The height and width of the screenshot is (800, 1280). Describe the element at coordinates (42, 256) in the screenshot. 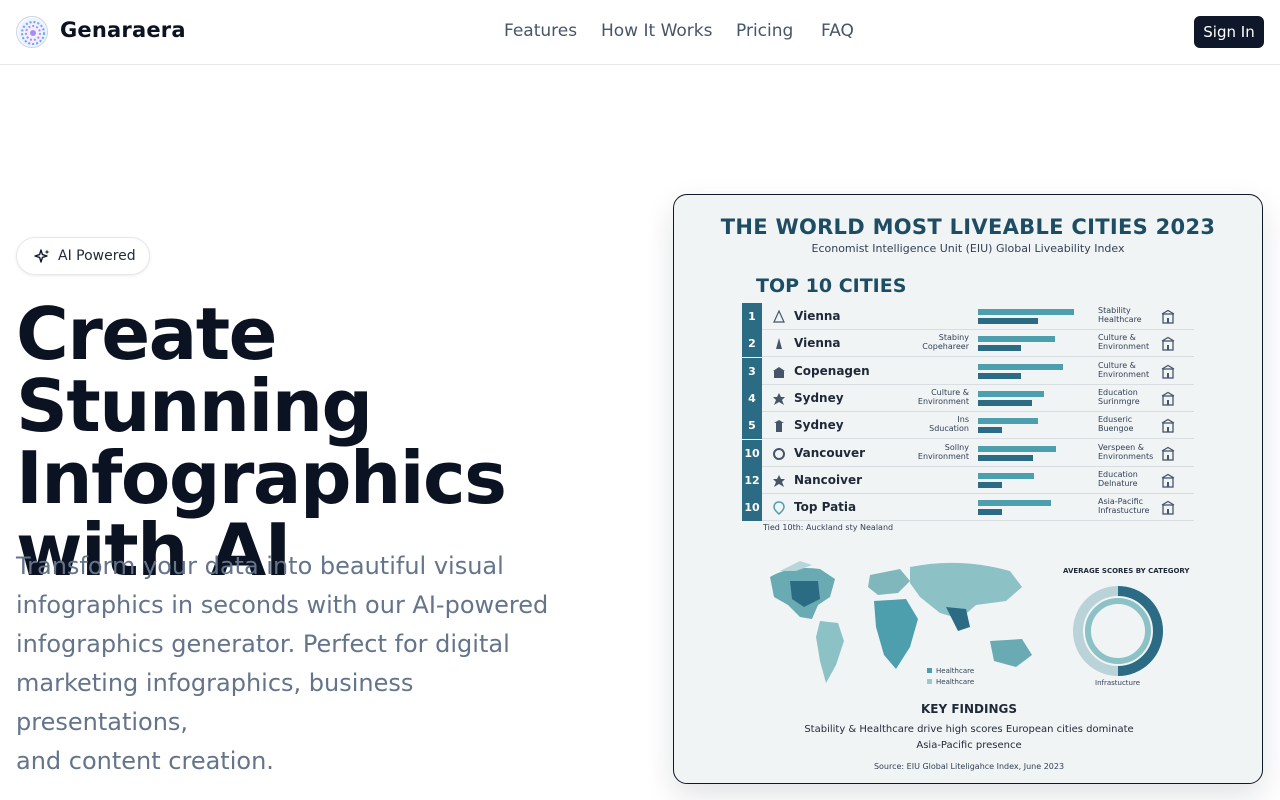

I see `sparkles-icon` at that location.